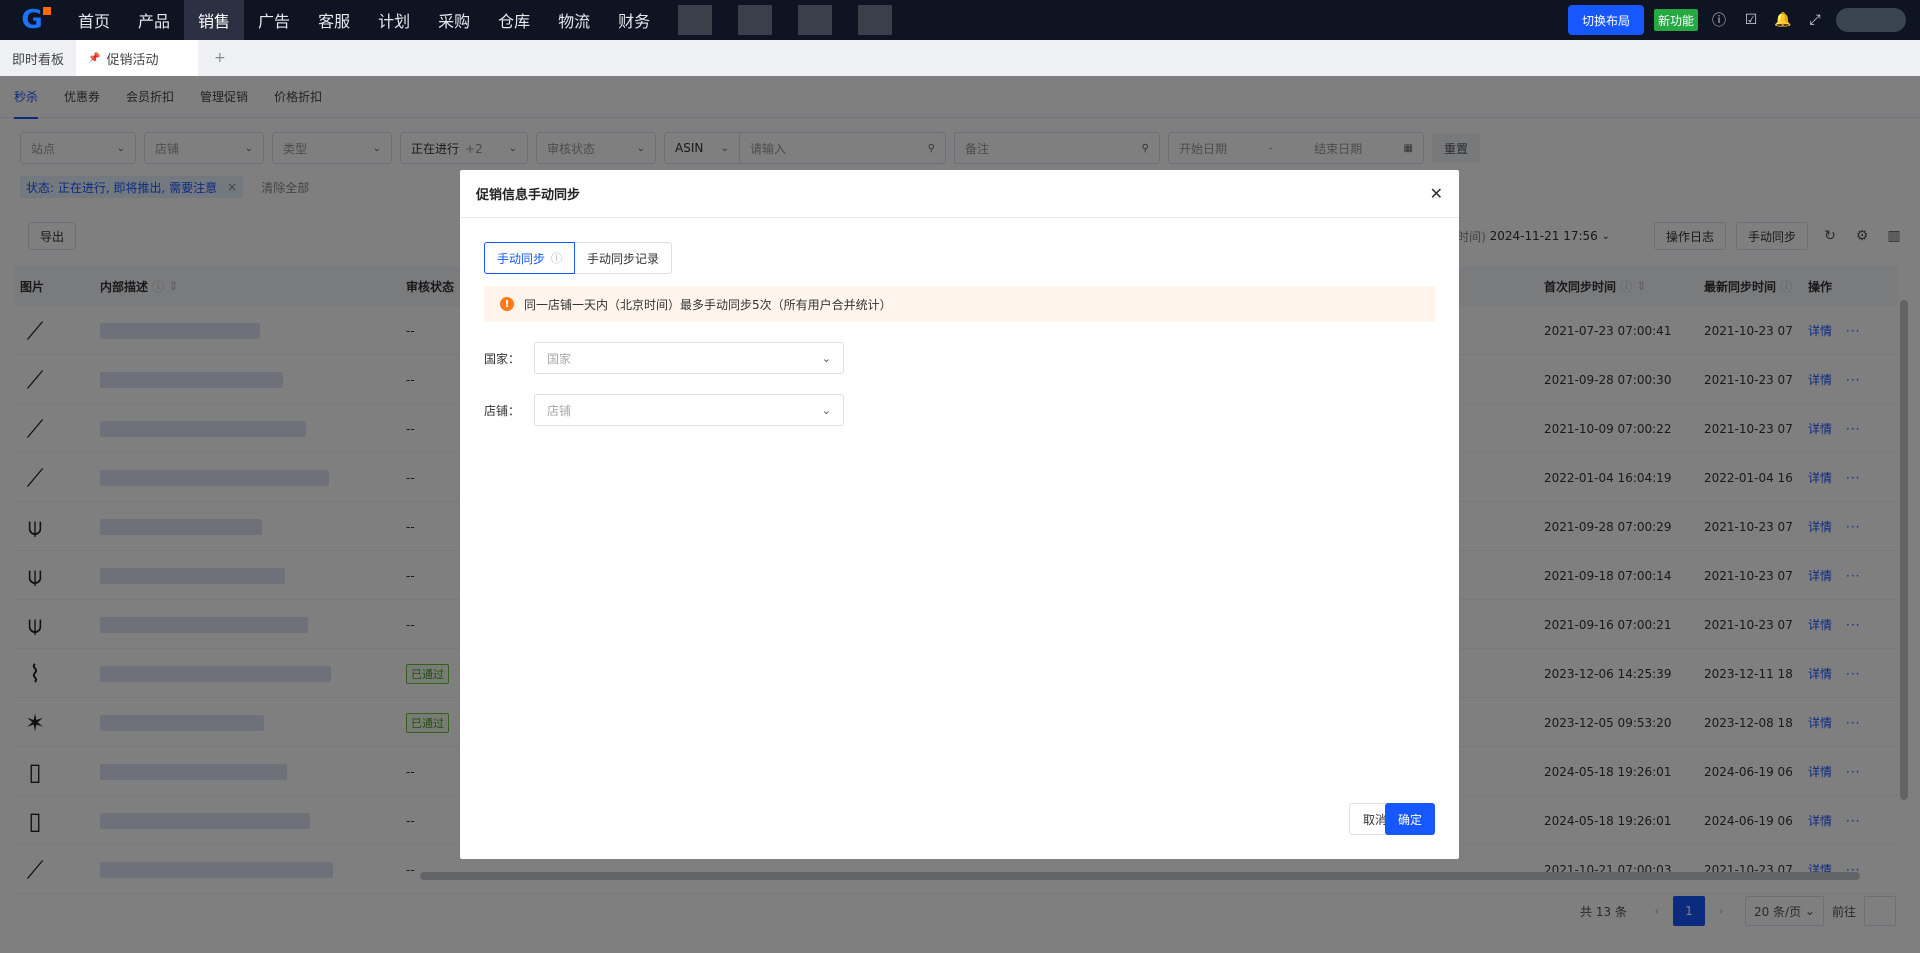 Image resolution: width=1920 pixels, height=953 pixels. What do you see at coordinates (214, 20) in the screenshot?
I see `nav-sales: 销售` at bounding box center [214, 20].